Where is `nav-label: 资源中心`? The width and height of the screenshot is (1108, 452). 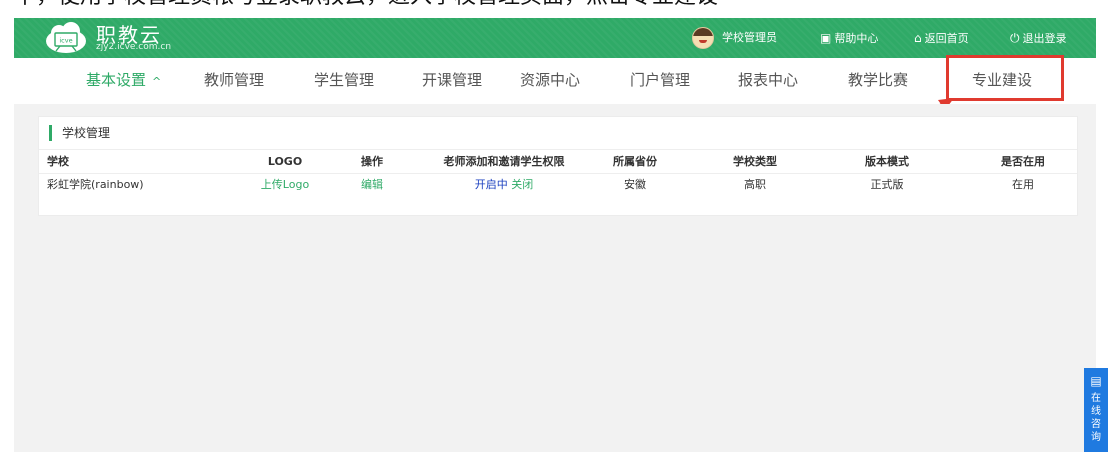
nav-label: 资源中心 is located at coordinates (550, 80).